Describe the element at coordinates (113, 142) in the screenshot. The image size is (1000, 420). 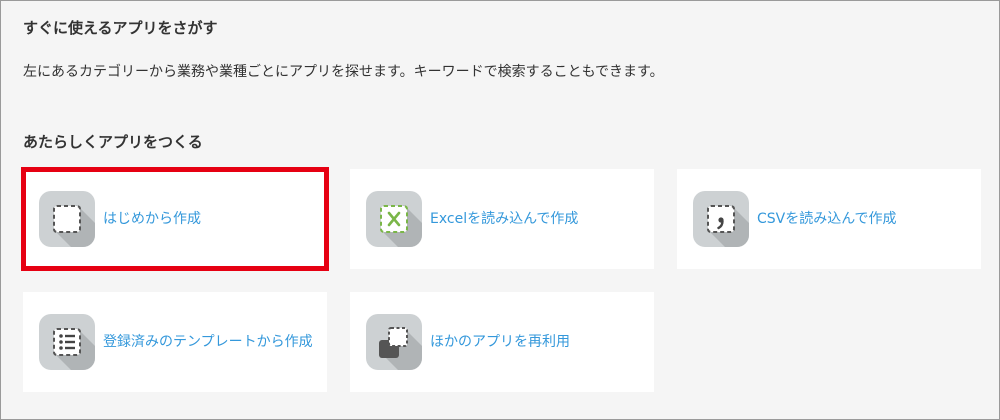
I see `create-app-heading: あたらしくアプリをつくる` at that location.